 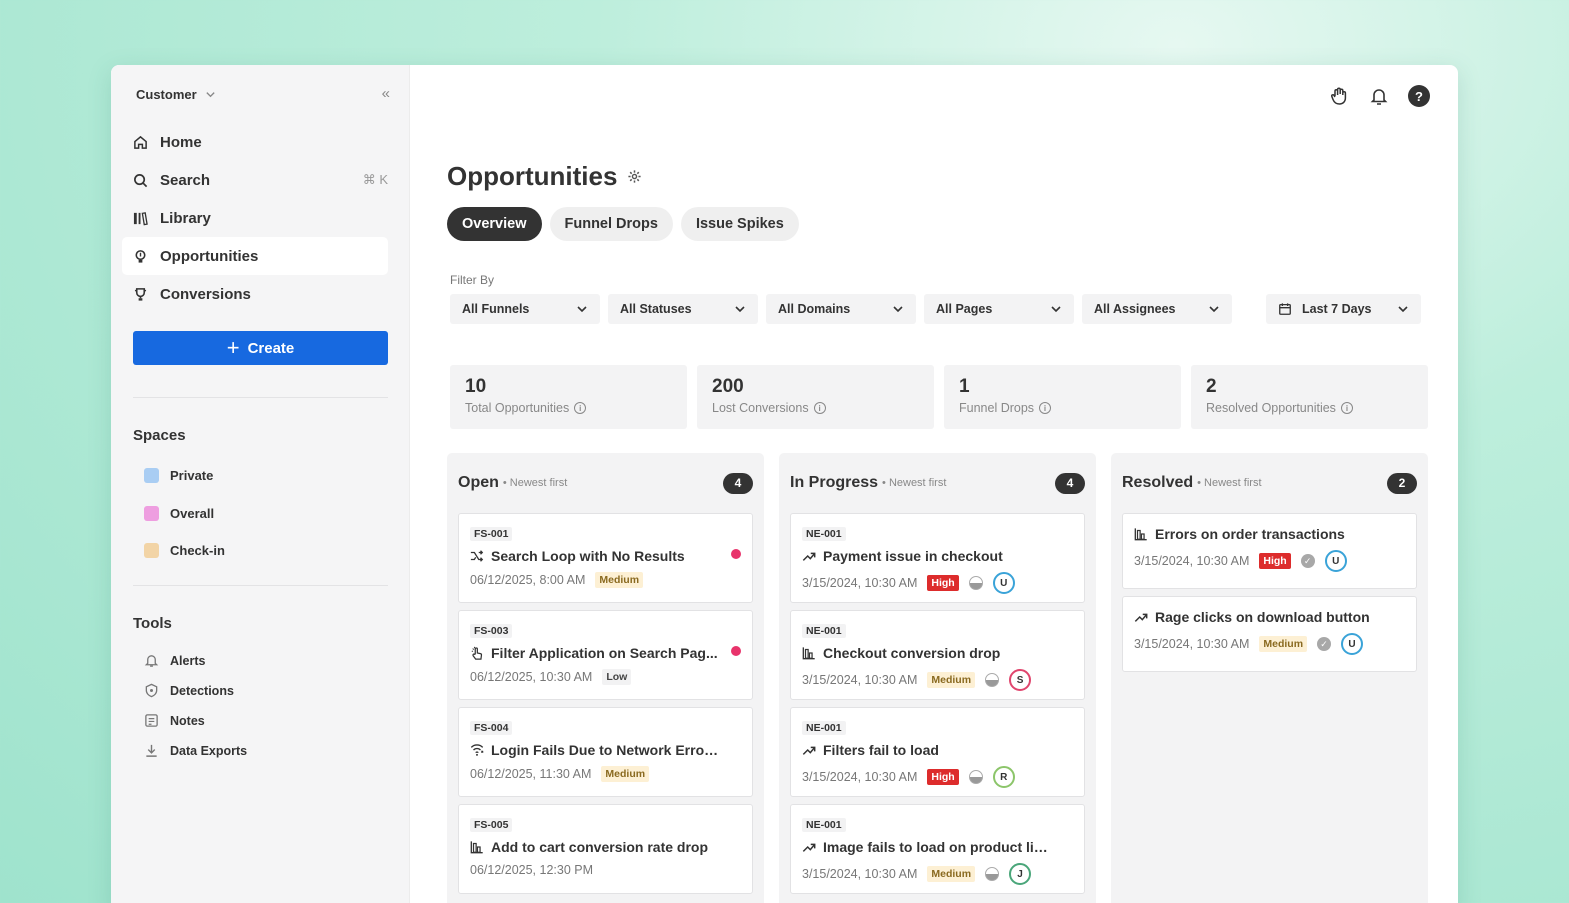 What do you see at coordinates (189, 690) in the screenshot?
I see `tool-item-detections: Detections` at bounding box center [189, 690].